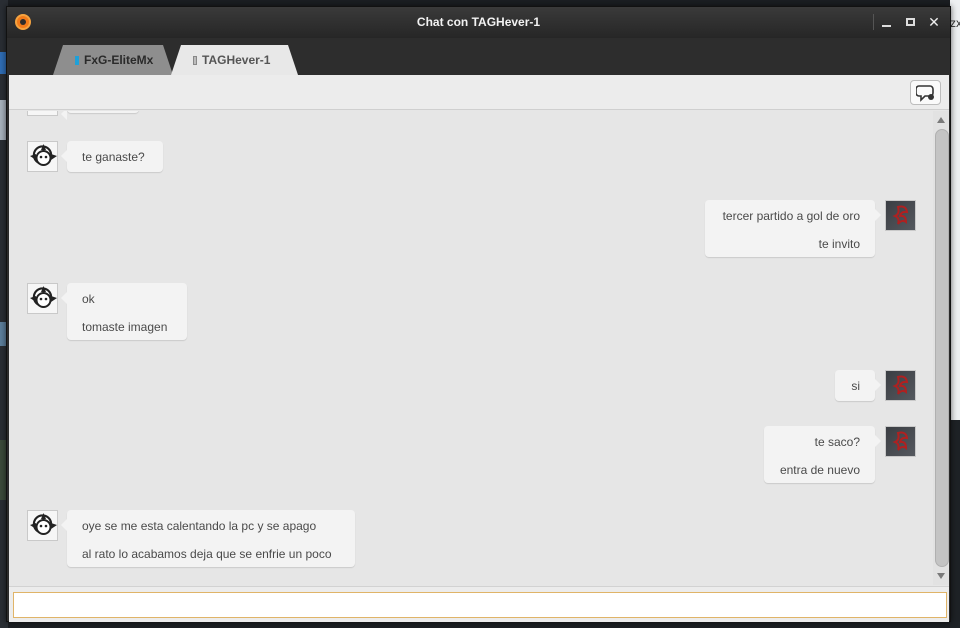  I want to click on chat-toolbar, so click(479, 92).